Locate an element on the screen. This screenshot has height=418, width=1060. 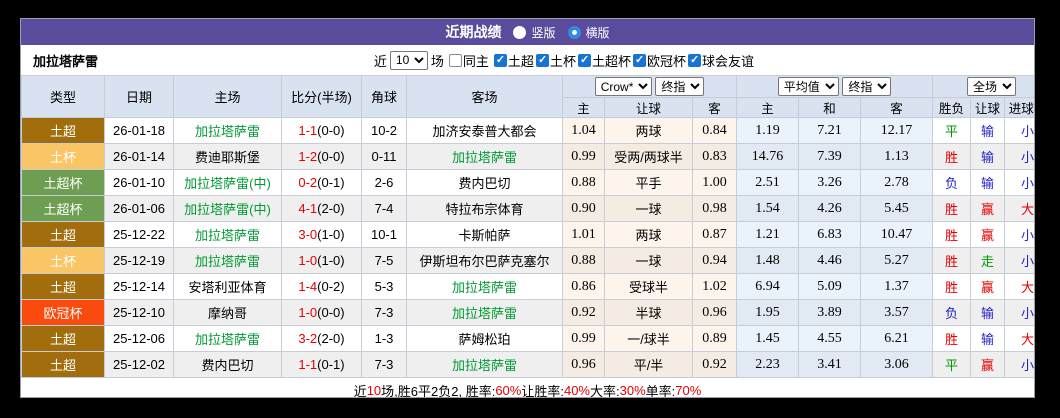
col-header-avg-draw: 和 is located at coordinates (829, 107).